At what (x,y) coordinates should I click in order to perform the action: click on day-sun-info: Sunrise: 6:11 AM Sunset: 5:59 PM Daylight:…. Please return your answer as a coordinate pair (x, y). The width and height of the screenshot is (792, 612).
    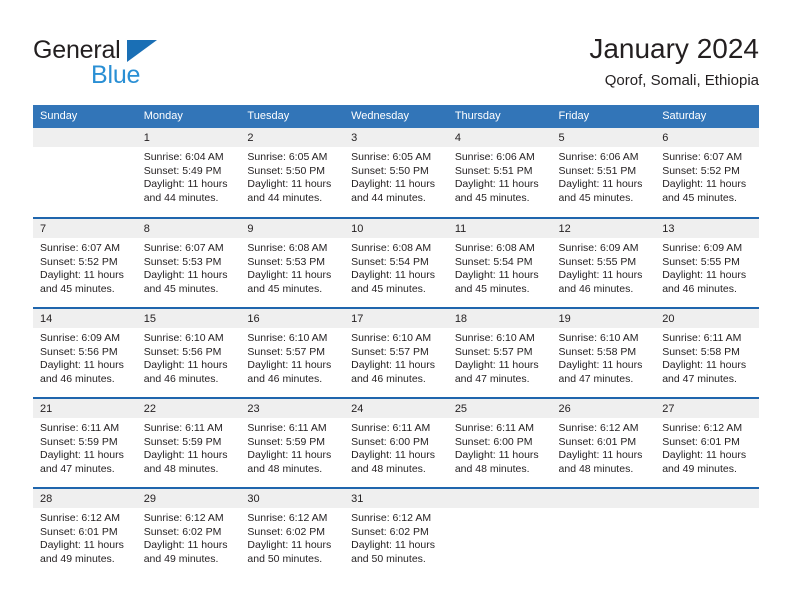
    Looking at the image, I should click on (292, 447).